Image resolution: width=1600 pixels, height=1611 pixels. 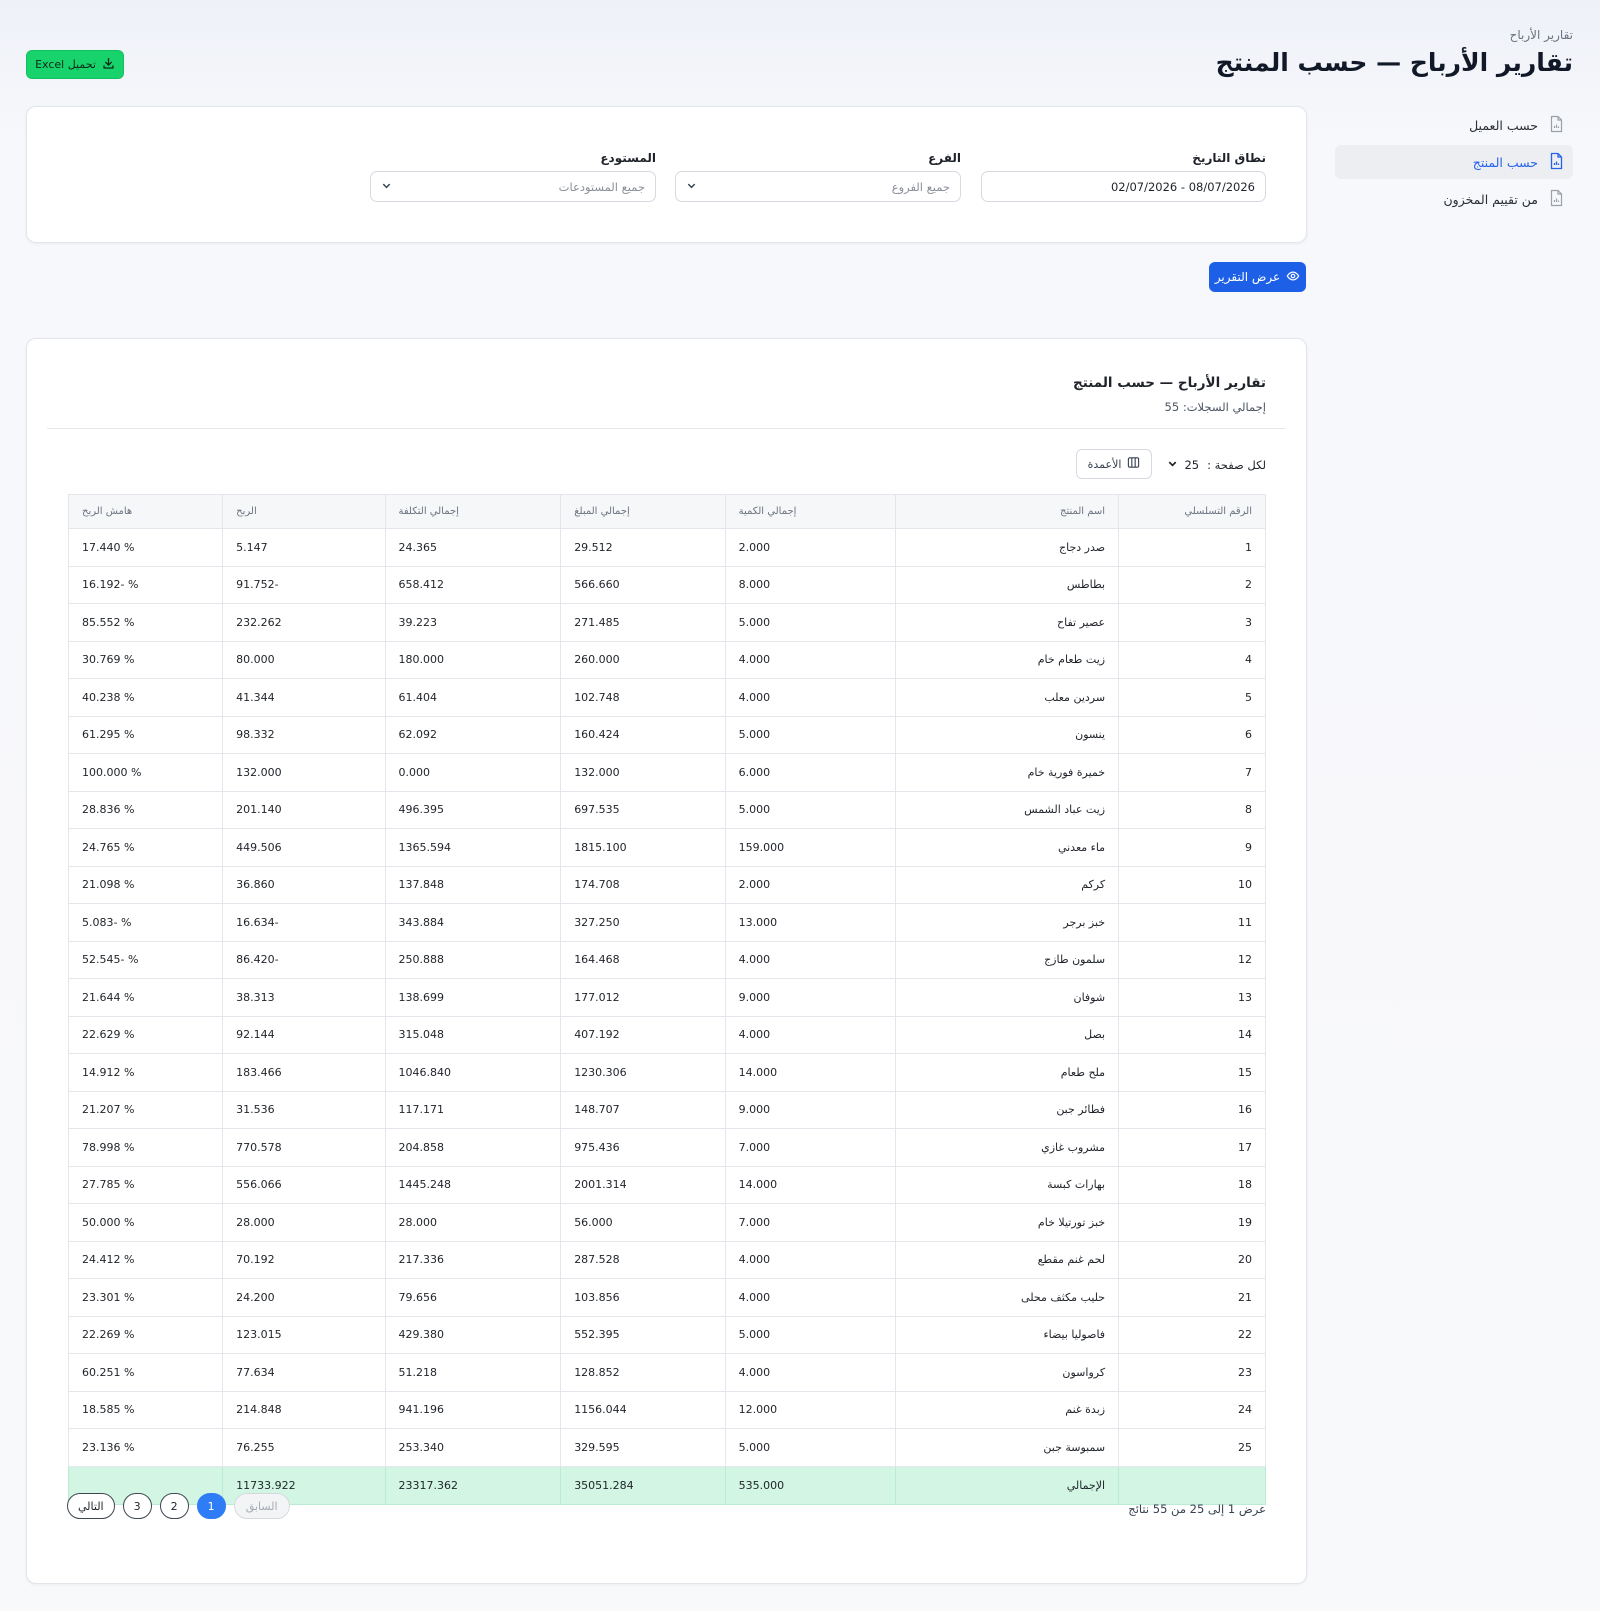 What do you see at coordinates (810, 1409) in the screenshot?
I see `cell-total-quantity: 12.000` at bounding box center [810, 1409].